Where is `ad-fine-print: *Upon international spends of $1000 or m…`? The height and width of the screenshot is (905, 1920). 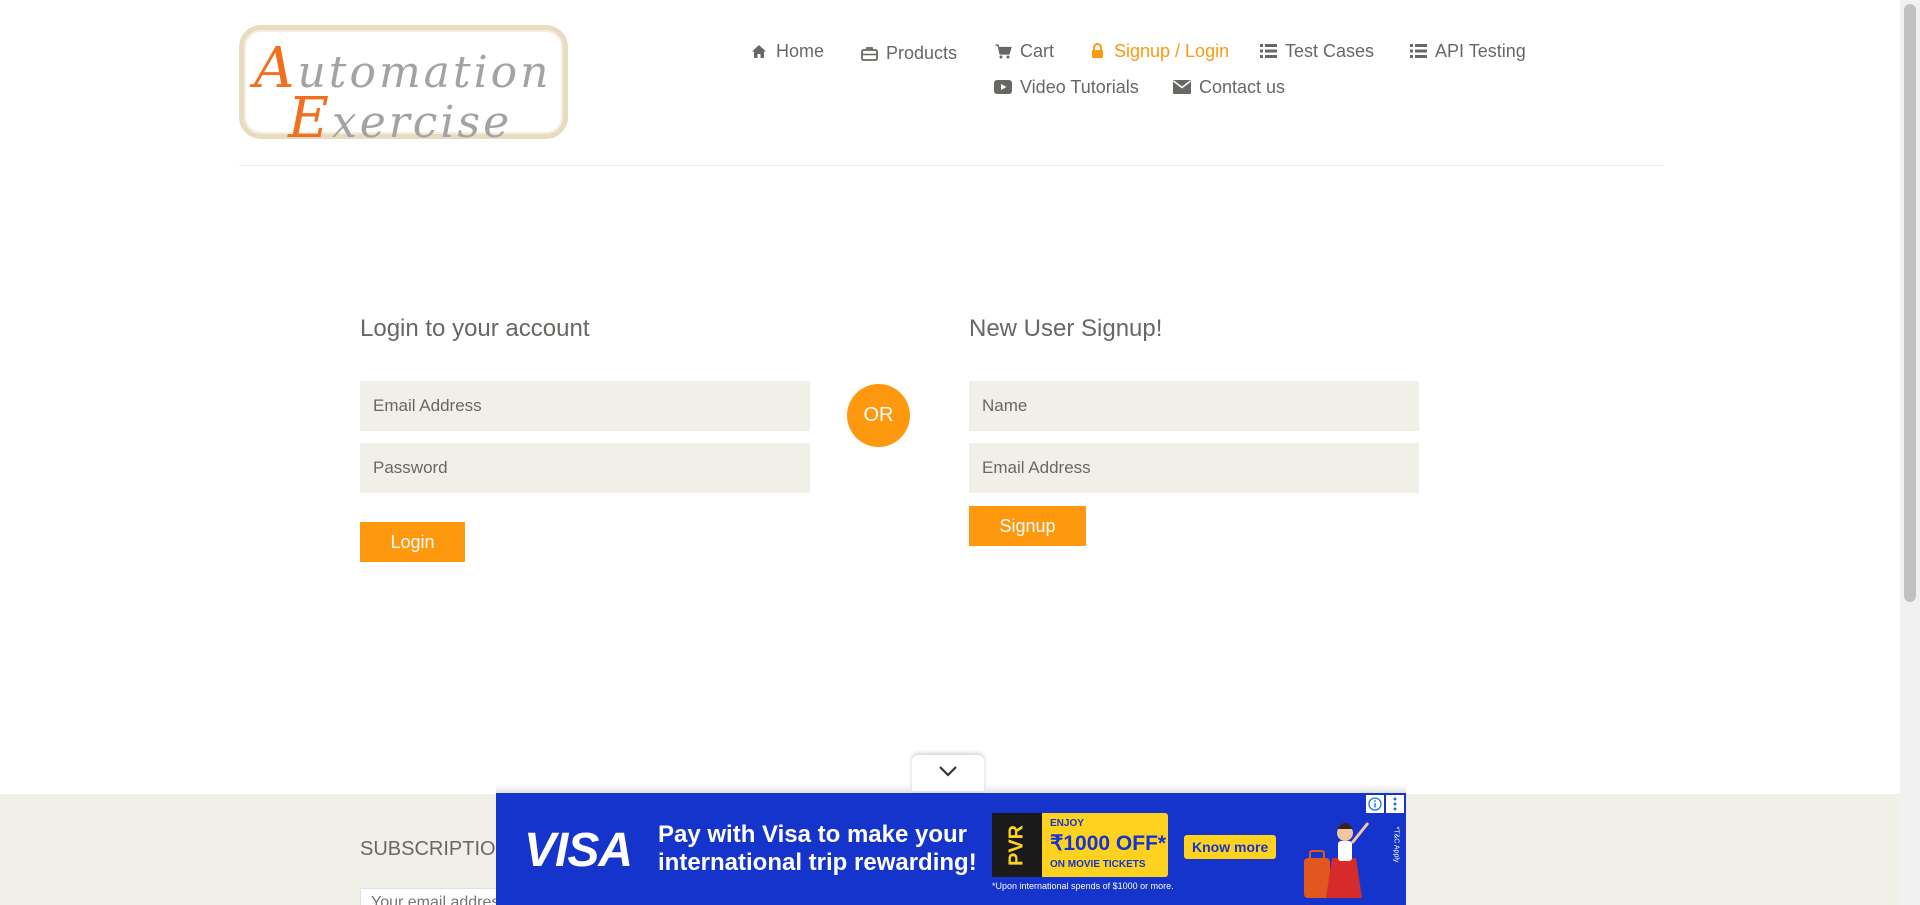 ad-fine-print: *Upon international spends of $1000 or m… is located at coordinates (1083, 886).